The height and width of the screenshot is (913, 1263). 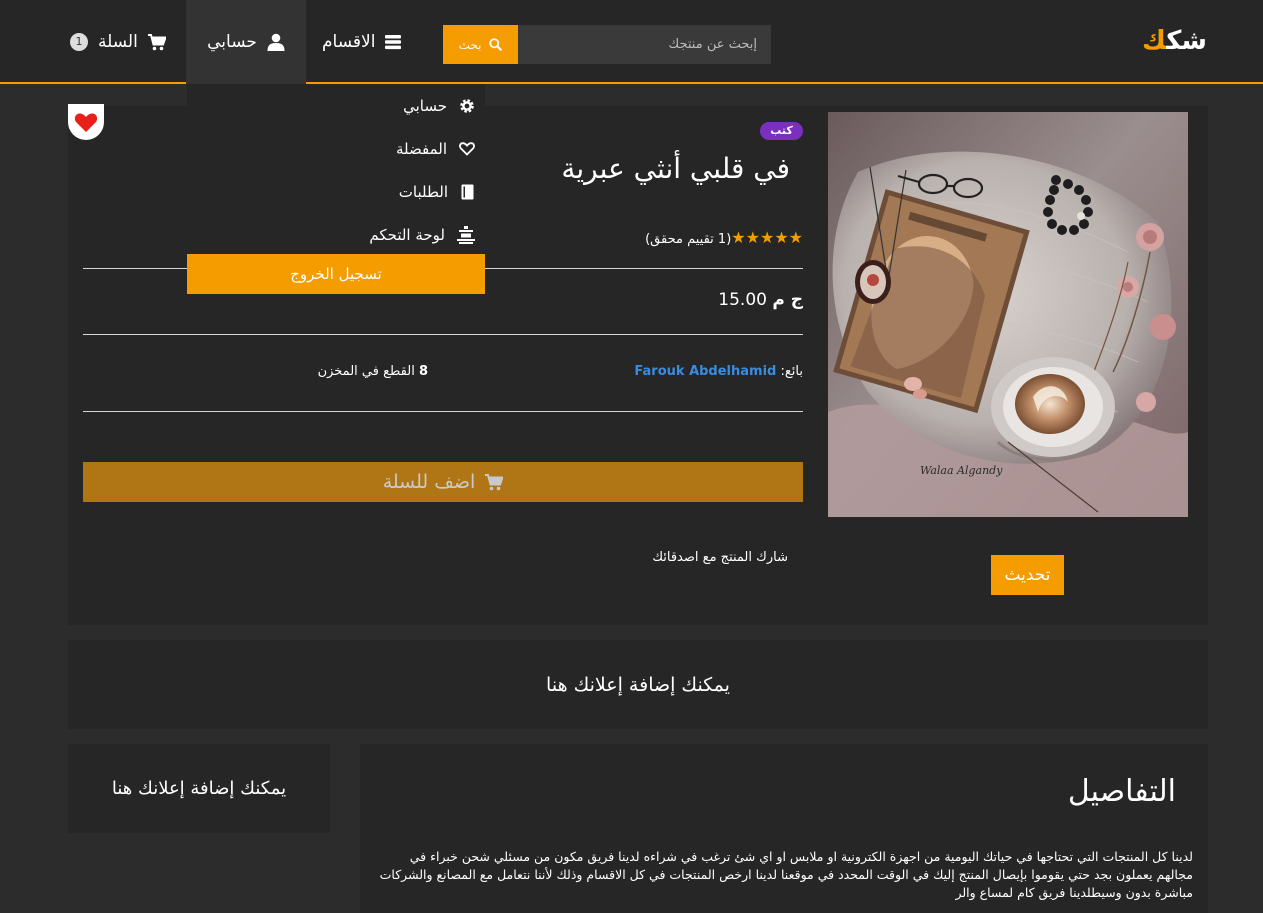 What do you see at coordinates (787, 300) in the screenshot?
I see `price-currency: ج م` at bounding box center [787, 300].